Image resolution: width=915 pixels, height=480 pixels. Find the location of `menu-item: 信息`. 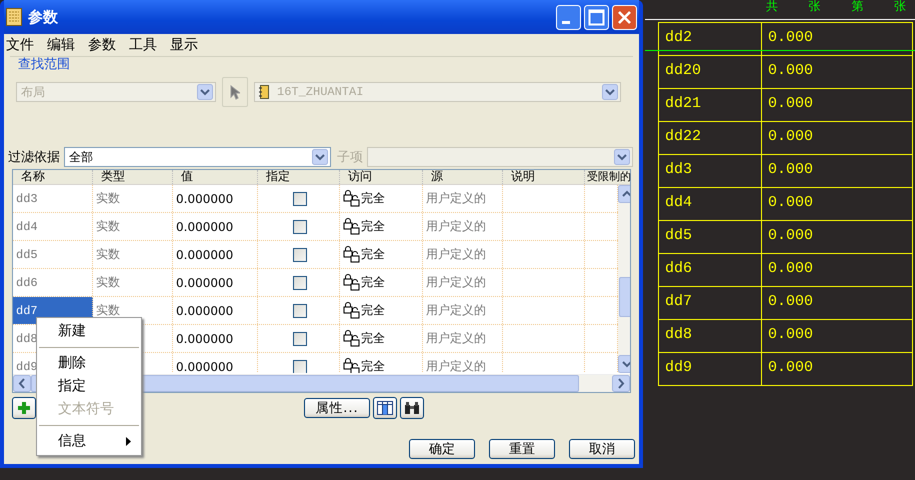

menu-item: 信息 is located at coordinates (89, 441).